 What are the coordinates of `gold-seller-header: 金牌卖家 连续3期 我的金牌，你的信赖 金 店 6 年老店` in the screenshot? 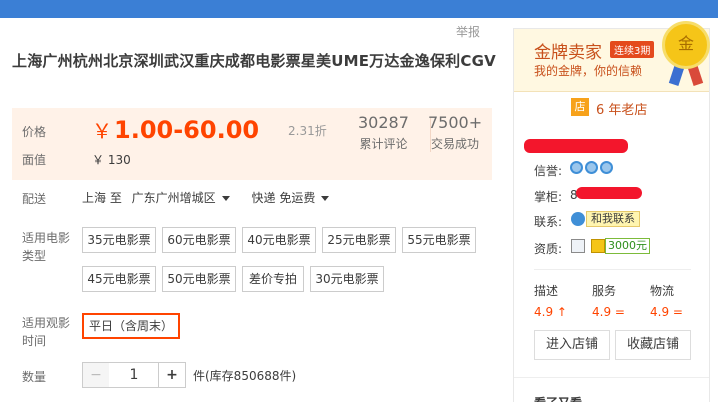 It's located at (612, 72).